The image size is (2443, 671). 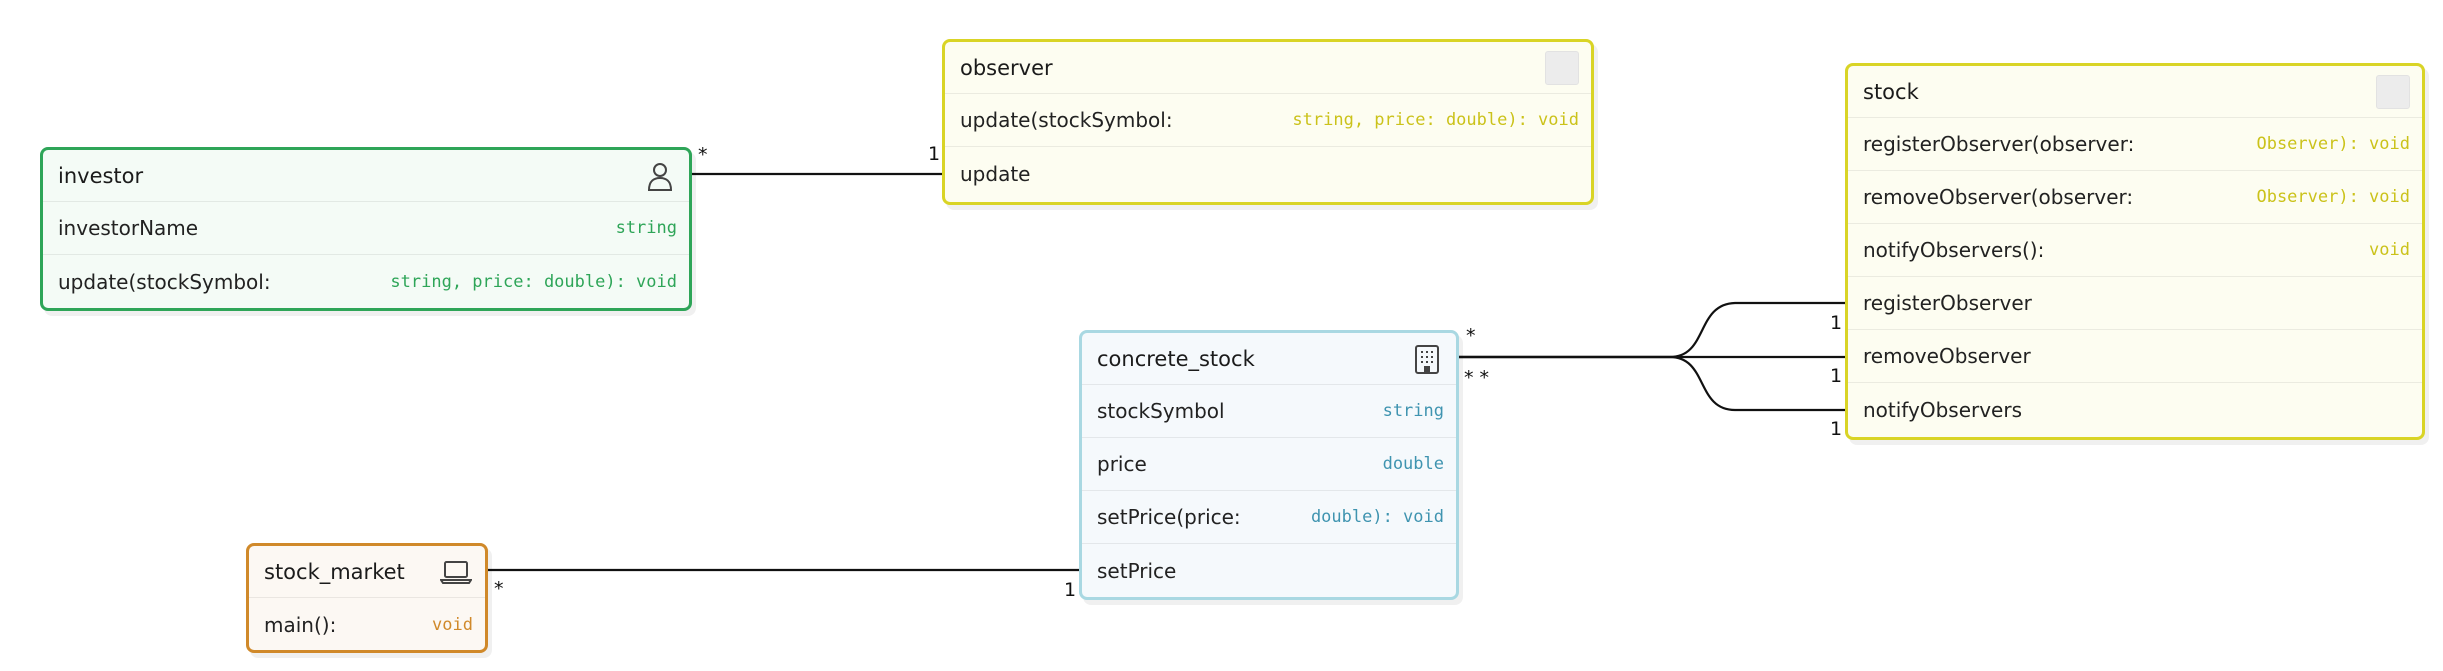 I want to click on entity-stock-method-notify-observers: notifyObservers(): void, so click(x=2135, y=250).